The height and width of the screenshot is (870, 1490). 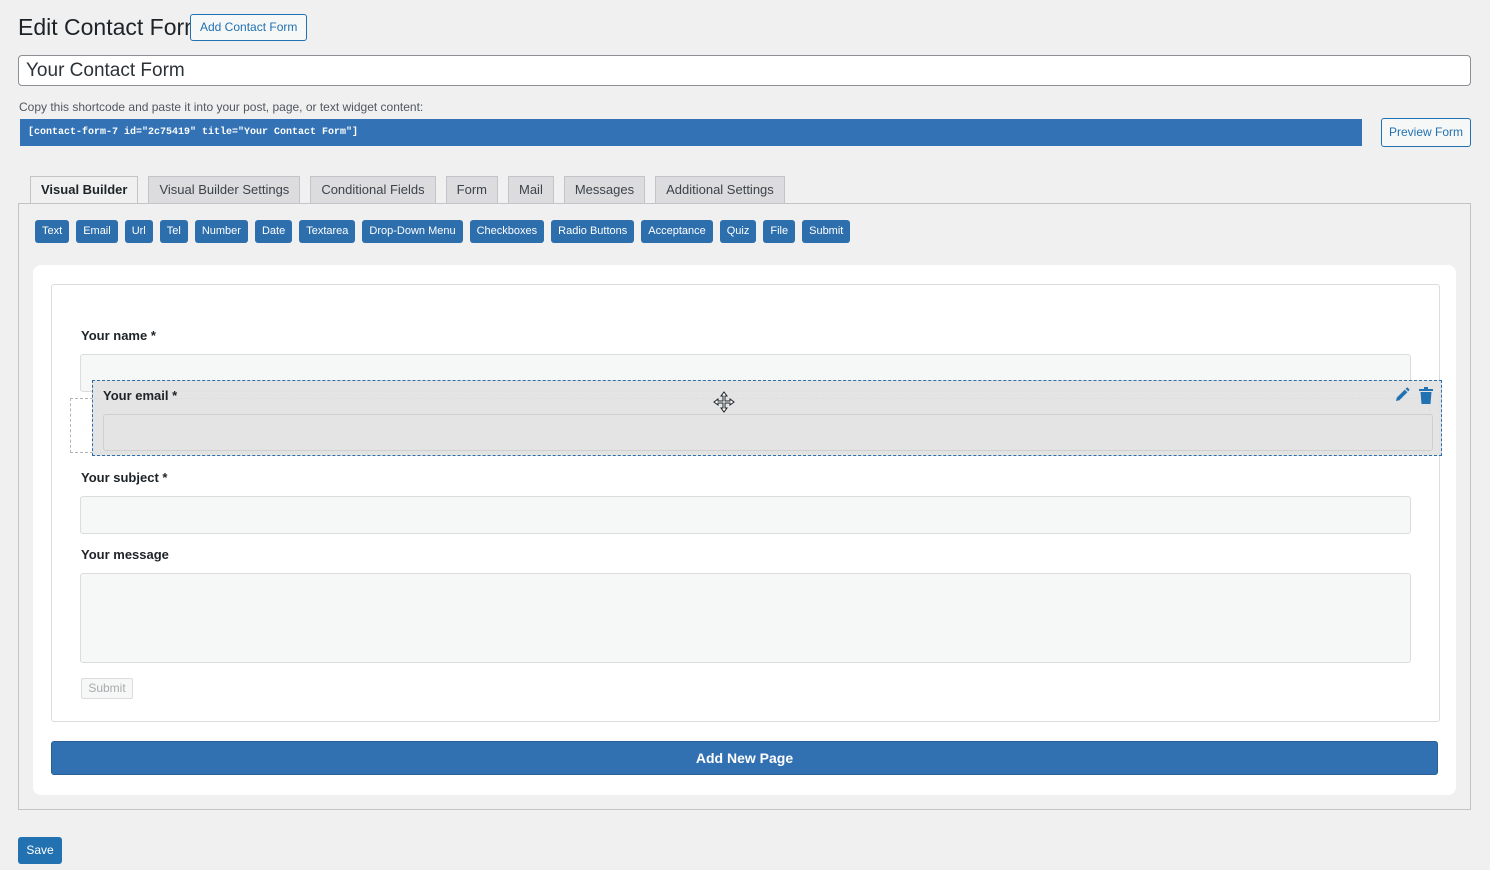 What do you see at coordinates (249, 27) in the screenshot?
I see `add-contact-form-button: Add Contact Form` at bounding box center [249, 27].